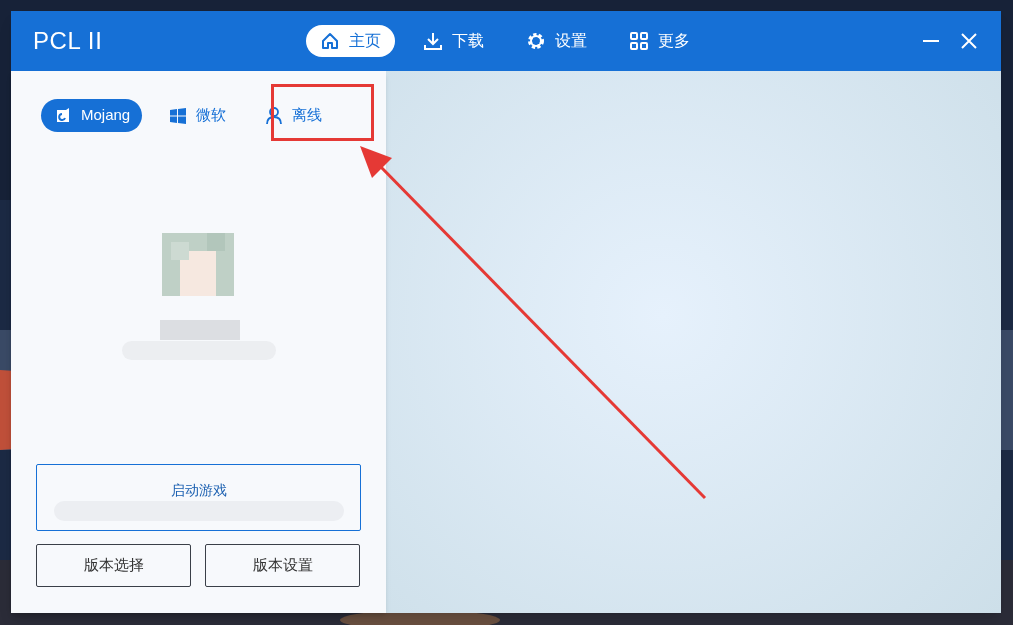 Image resolution: width=1013 pixels, height=625 pixels. I want to click on launch-button: 启动游戏, so click(198, 497).